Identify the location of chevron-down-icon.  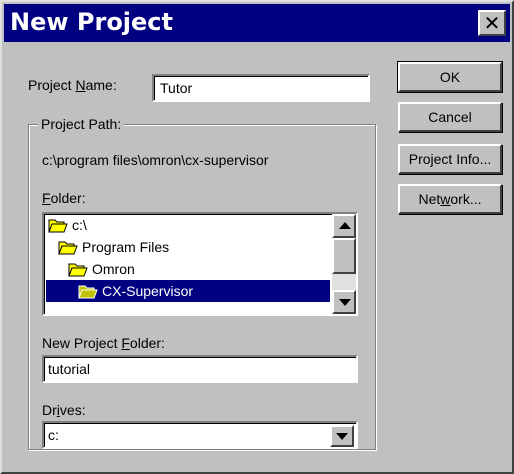
(342, 436).